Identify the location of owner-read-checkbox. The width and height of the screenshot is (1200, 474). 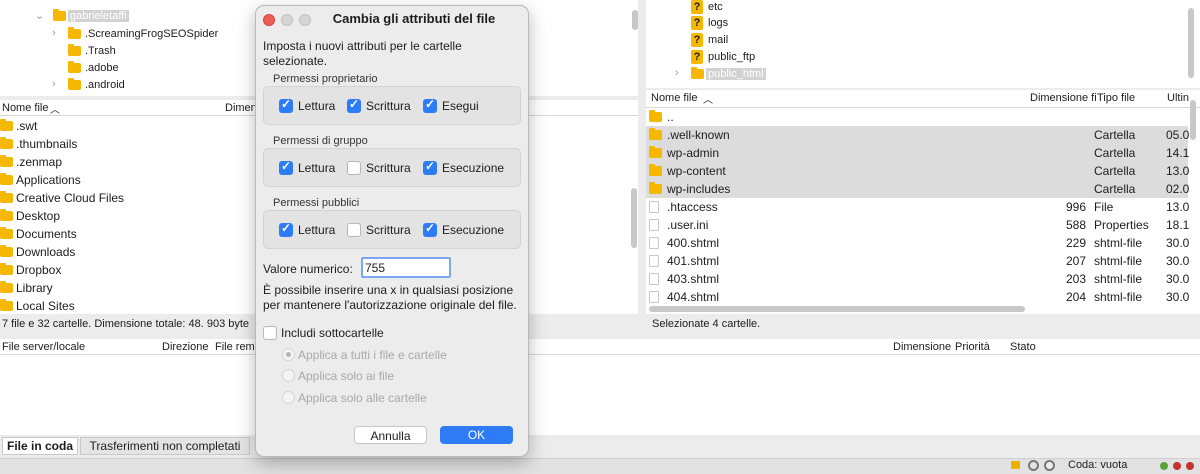
(286, 105).